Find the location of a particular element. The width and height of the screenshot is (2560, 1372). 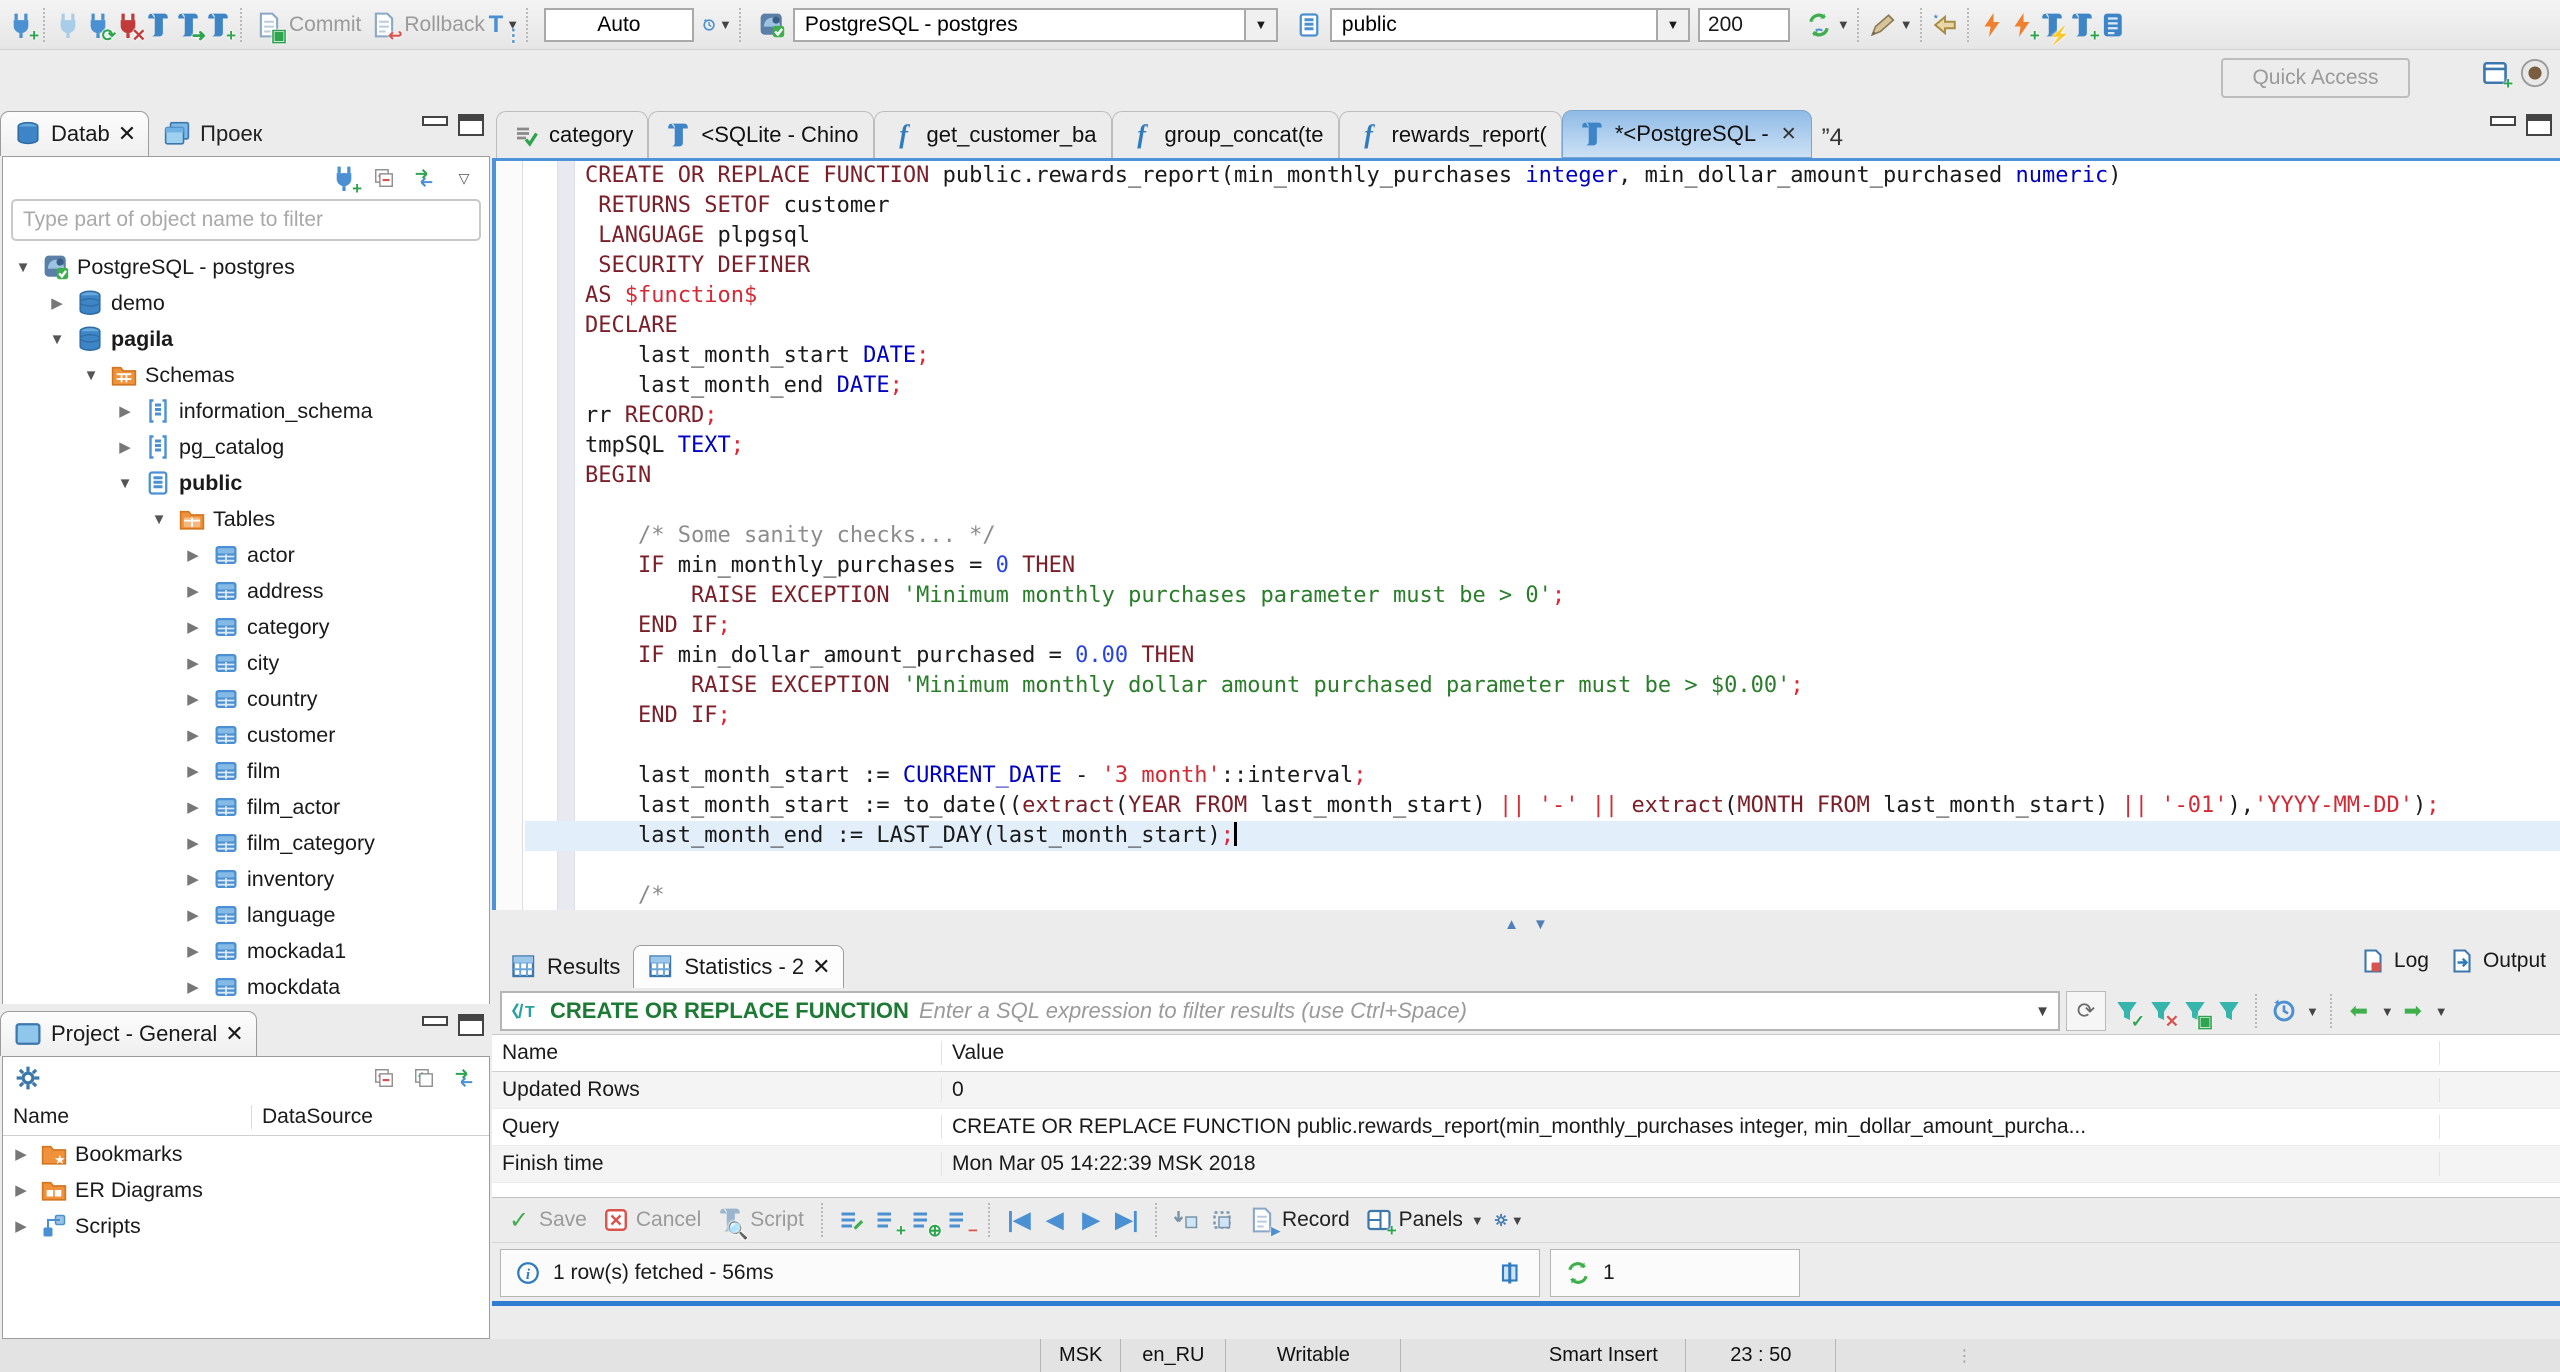

reconnect-icon: ⟳ is located at coordinates (99, 27).